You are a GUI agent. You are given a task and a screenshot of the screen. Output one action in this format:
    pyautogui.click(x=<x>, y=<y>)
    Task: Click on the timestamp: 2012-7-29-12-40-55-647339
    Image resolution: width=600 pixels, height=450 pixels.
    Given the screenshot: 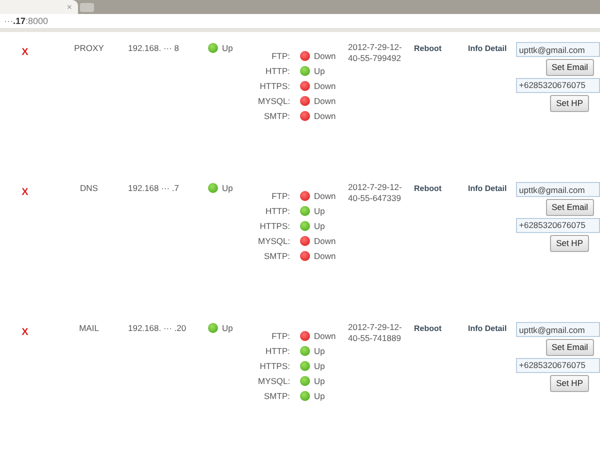 What is the action you would take?
    pyautogui.click(x=375, y=193)
    